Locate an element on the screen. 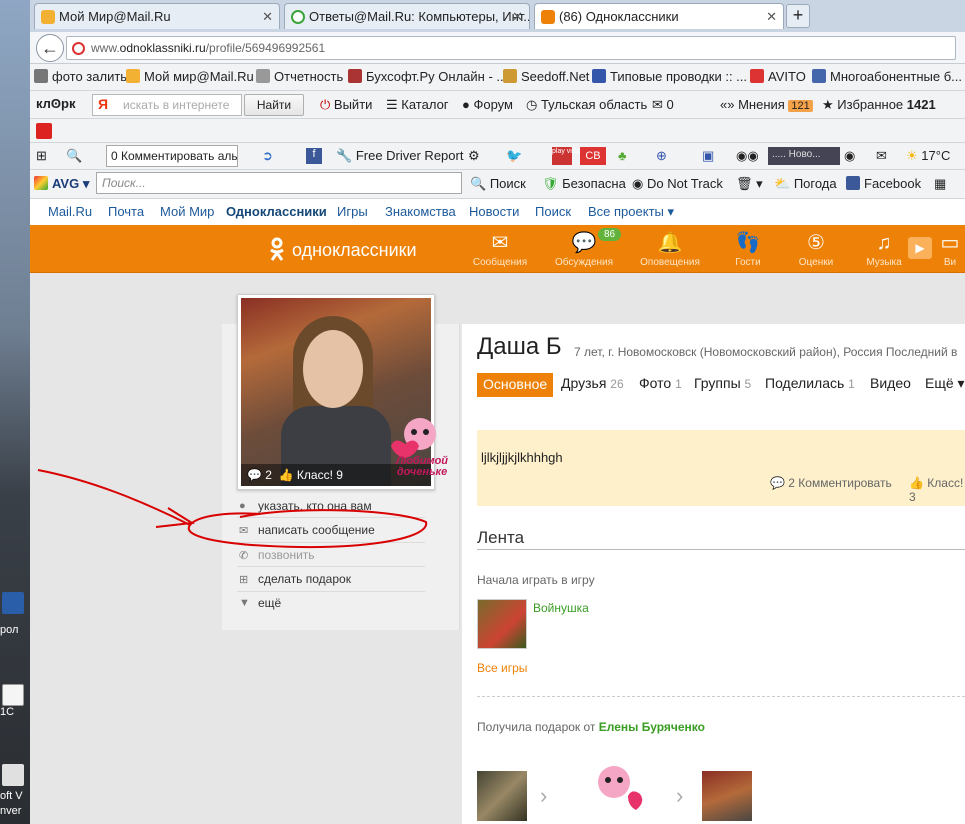  comment-select: 0 Комментировать аль is located at coordinates (172, 156).